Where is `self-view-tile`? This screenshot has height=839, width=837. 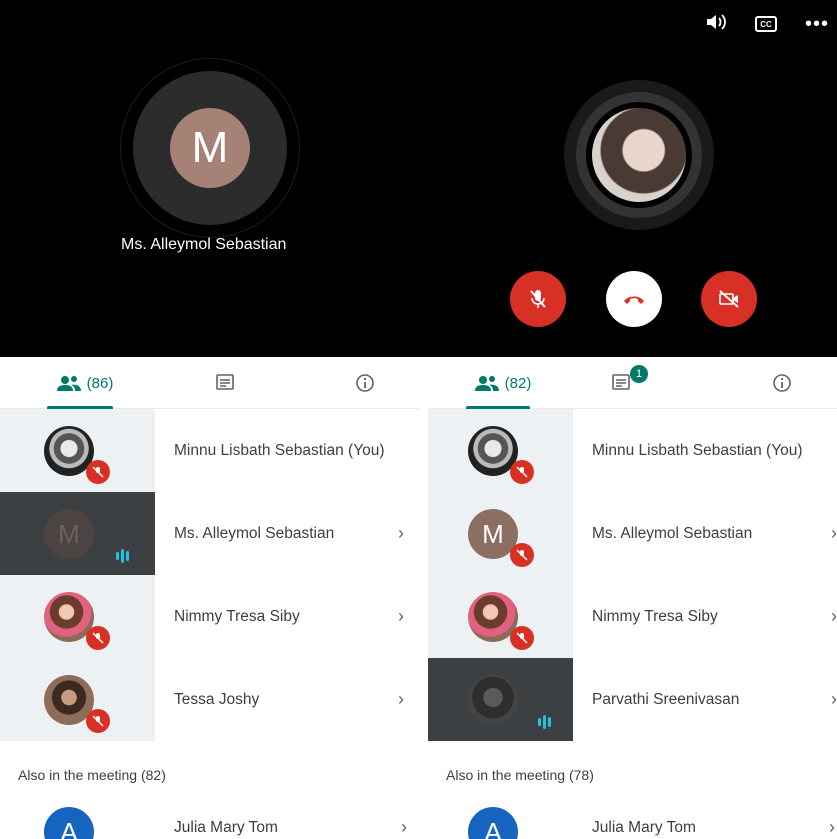
self-view-tile is located at coordinates (639, 155).